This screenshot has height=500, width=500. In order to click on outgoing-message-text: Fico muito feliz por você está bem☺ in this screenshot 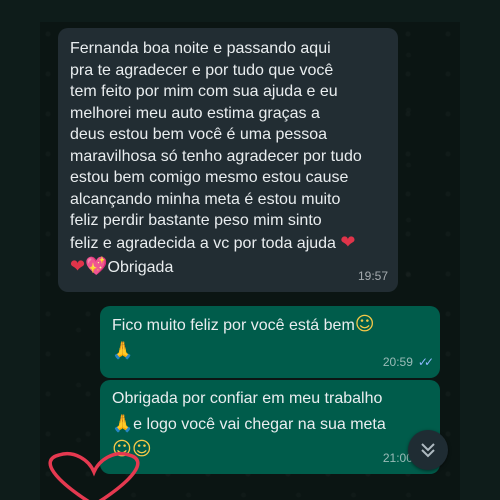, I will do `click(243, 324)`.